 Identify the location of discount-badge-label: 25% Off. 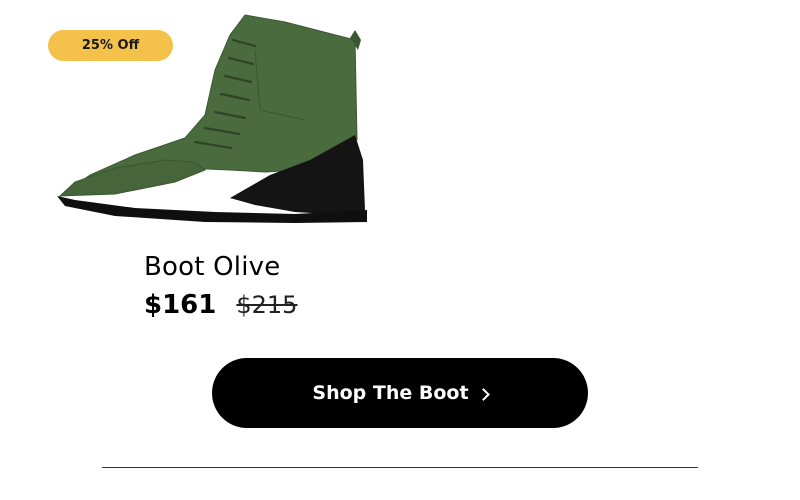
(110, 45).